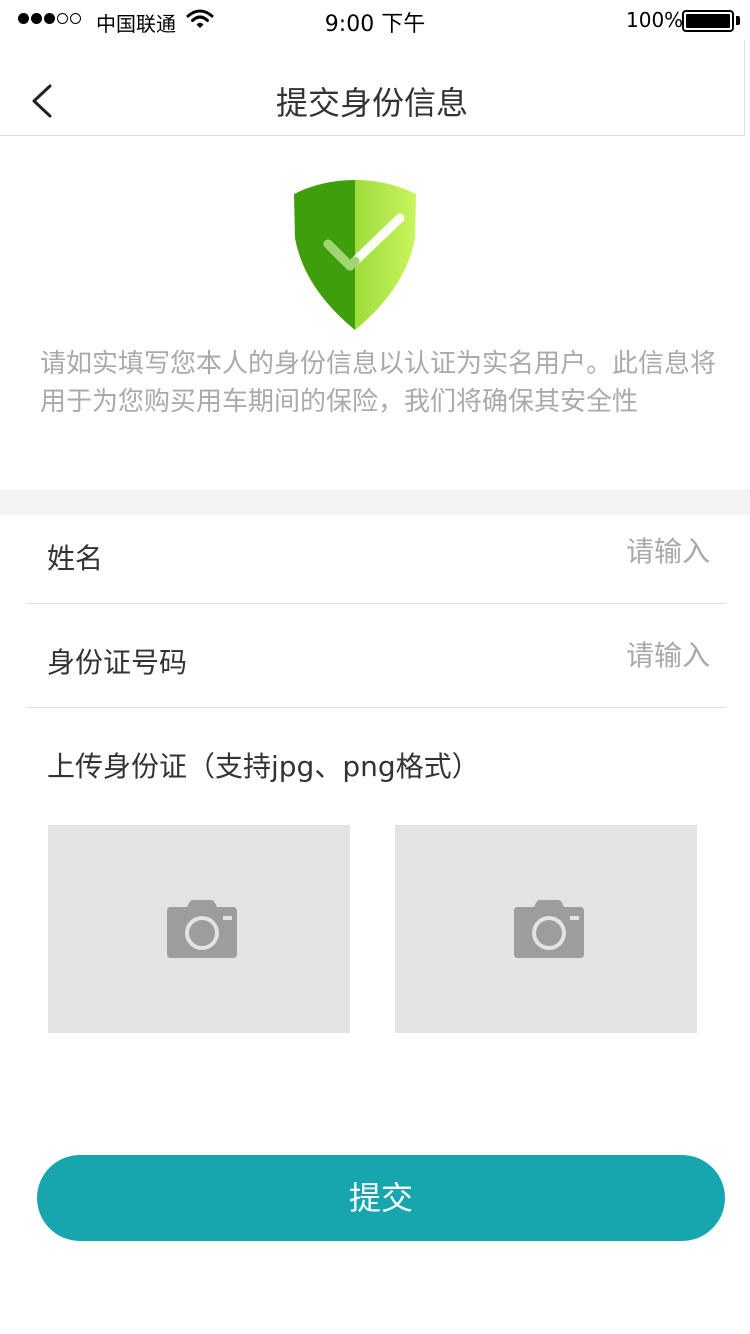 The width and height of the screenshot is (750, 1334). Describe the element at coordinates (381, 1198) in the screenshot. I see `submit-button: 提交` at that location.